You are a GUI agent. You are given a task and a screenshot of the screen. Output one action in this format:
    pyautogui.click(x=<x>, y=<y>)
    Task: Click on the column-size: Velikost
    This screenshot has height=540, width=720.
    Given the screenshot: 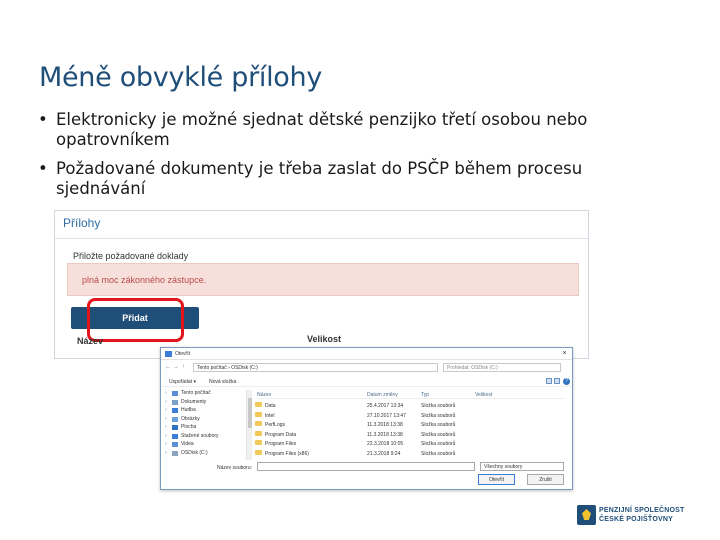 What is the action you would take?
    pyautogui.click(x=483, y=395)
    